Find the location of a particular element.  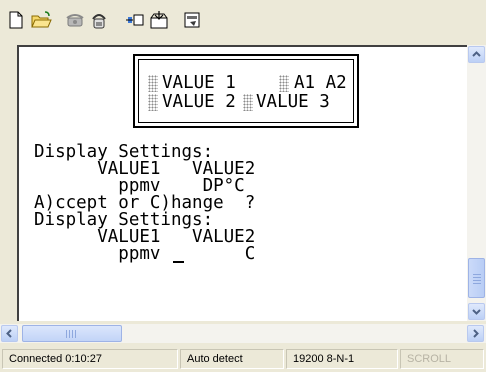

scroll-up-button is located at coordinates (476, 54).